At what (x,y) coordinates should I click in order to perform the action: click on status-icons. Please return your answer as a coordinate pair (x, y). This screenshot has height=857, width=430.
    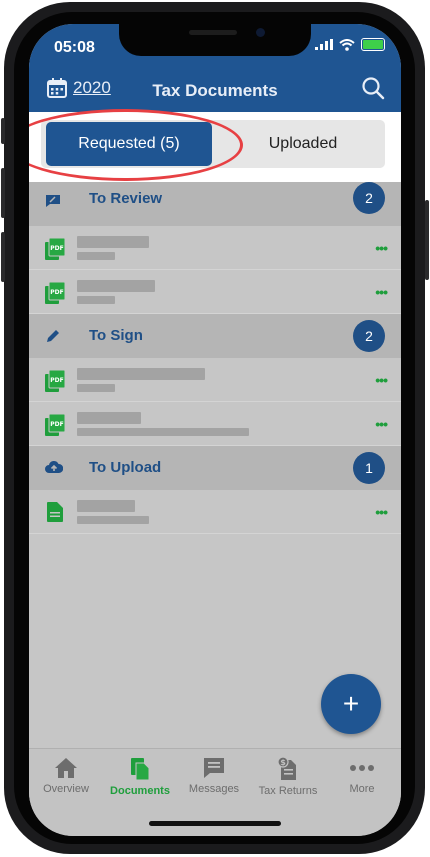
    Looking at the image, I should click on (350, 44).